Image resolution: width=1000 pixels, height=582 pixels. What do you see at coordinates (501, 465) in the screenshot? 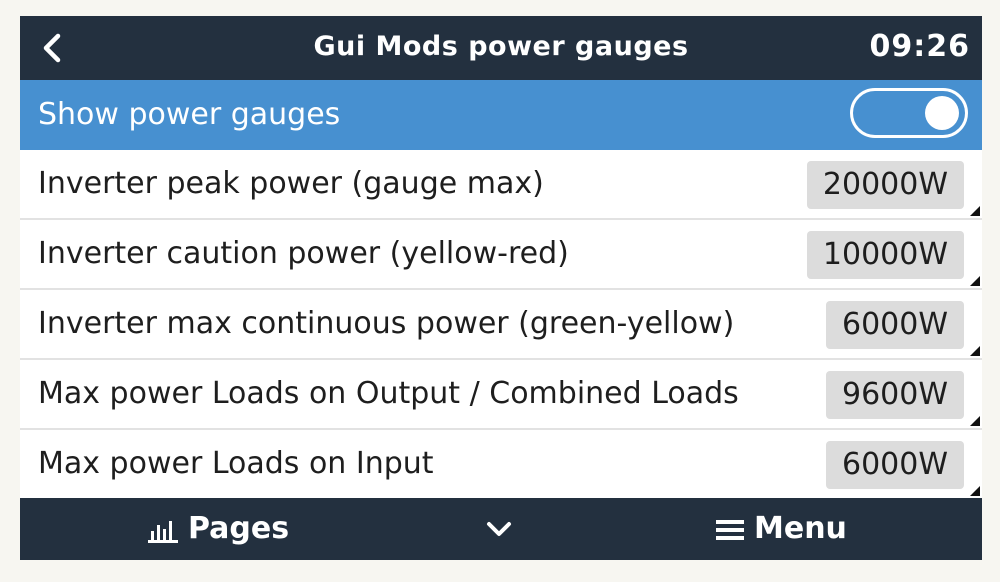
I see `setting-row-max-power-loads-input: Max power Loads on Input 6000W` at bounding box center [501, 465].